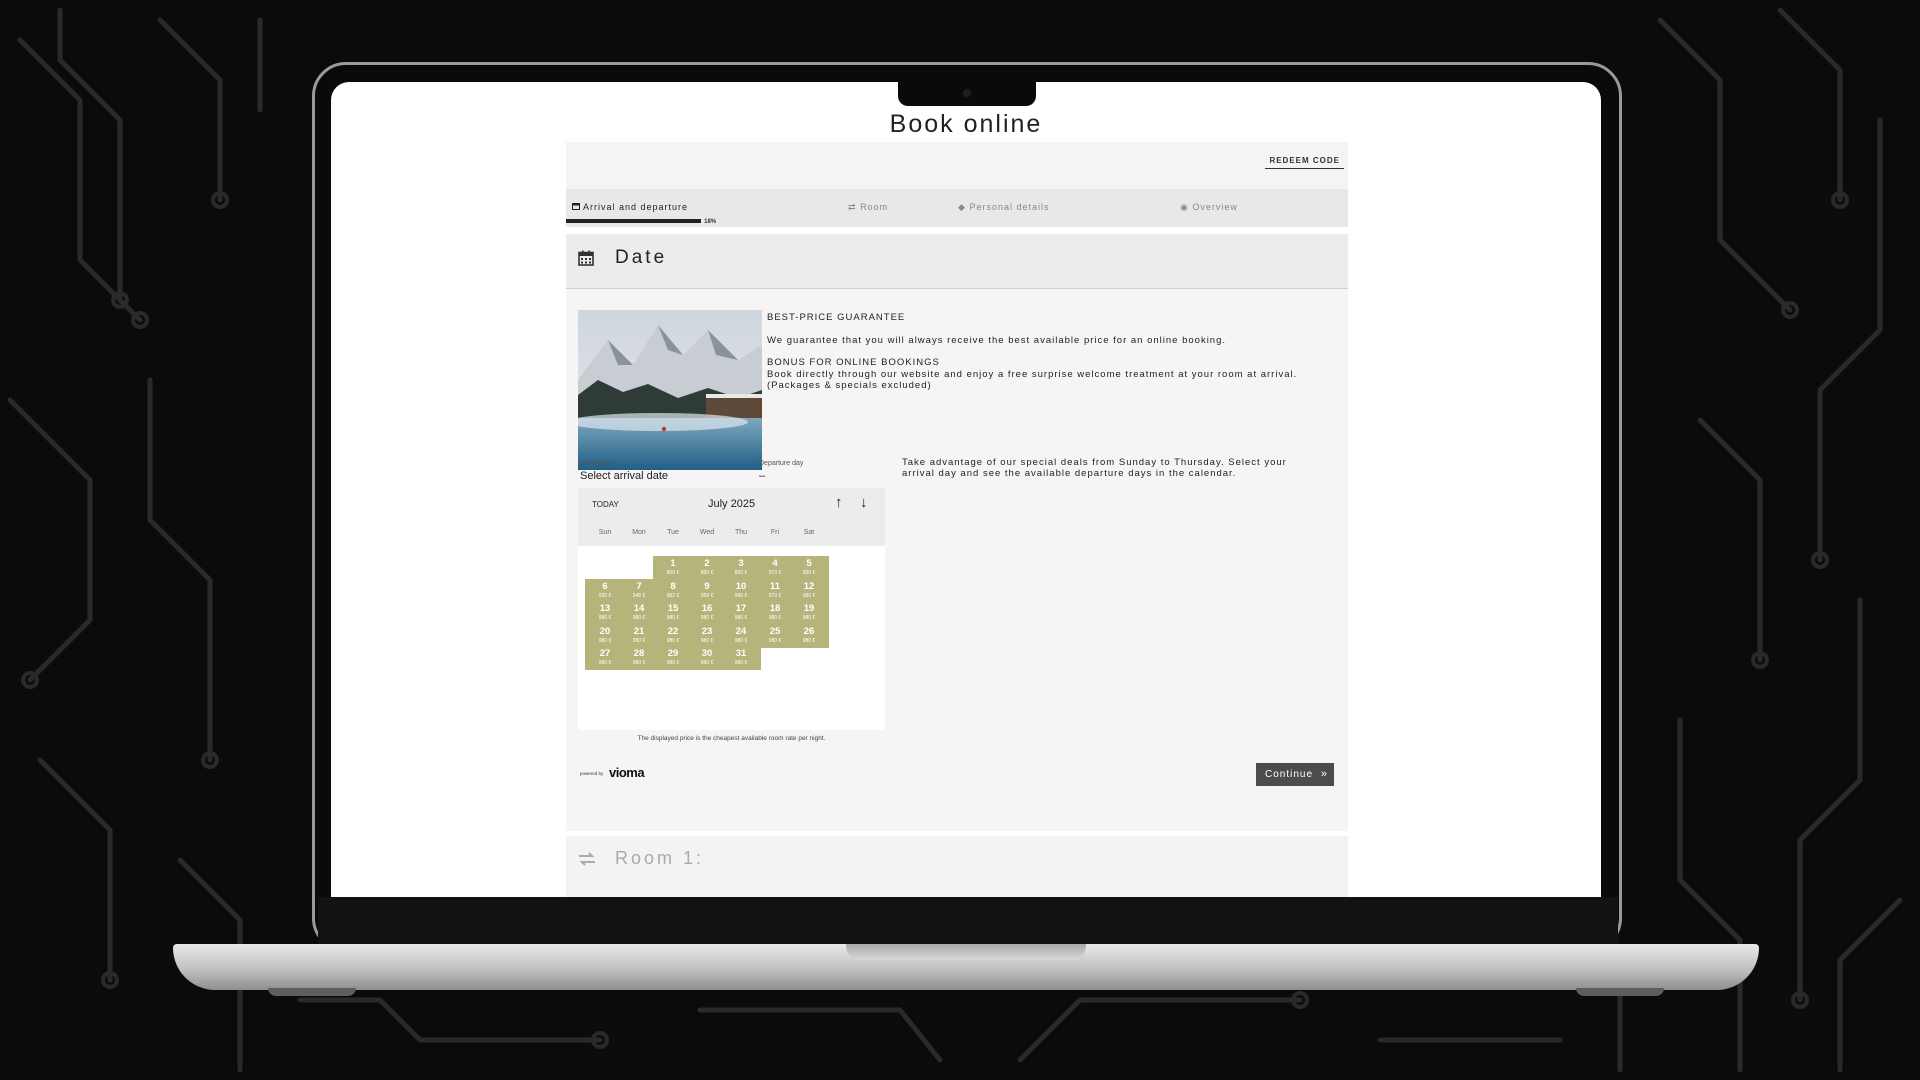  I want to click on vioma-logo: vioma, so click(627, 772).